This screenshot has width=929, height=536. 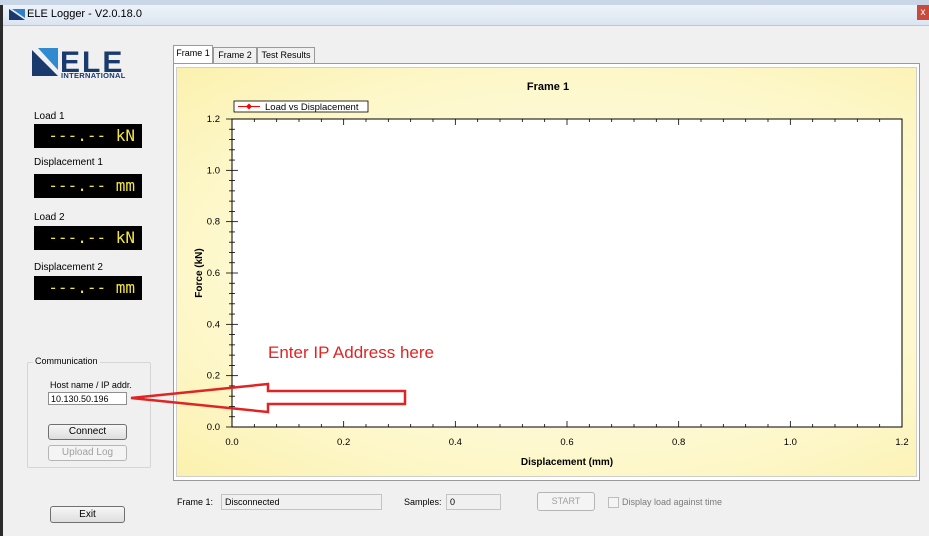 I want to click on display-load-time-label: Display load against time, so click(x=672, y=502).